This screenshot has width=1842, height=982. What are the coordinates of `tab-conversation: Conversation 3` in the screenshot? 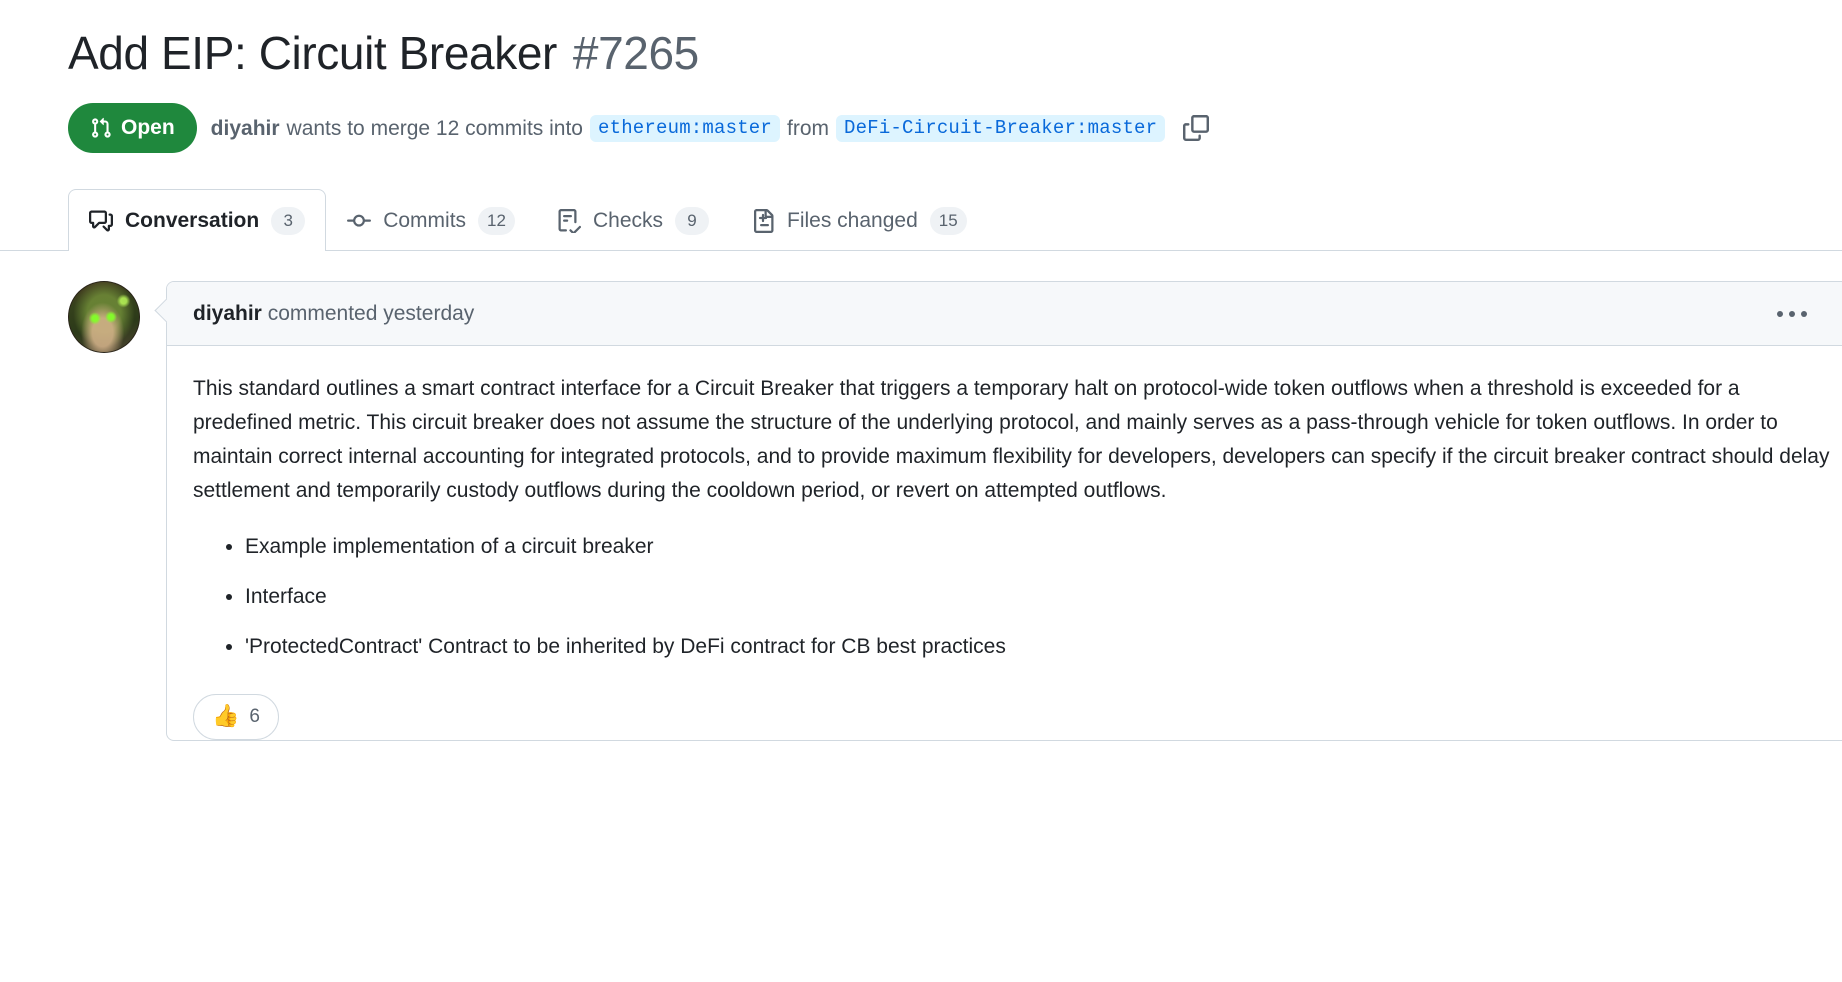 It's located at (197, 221).